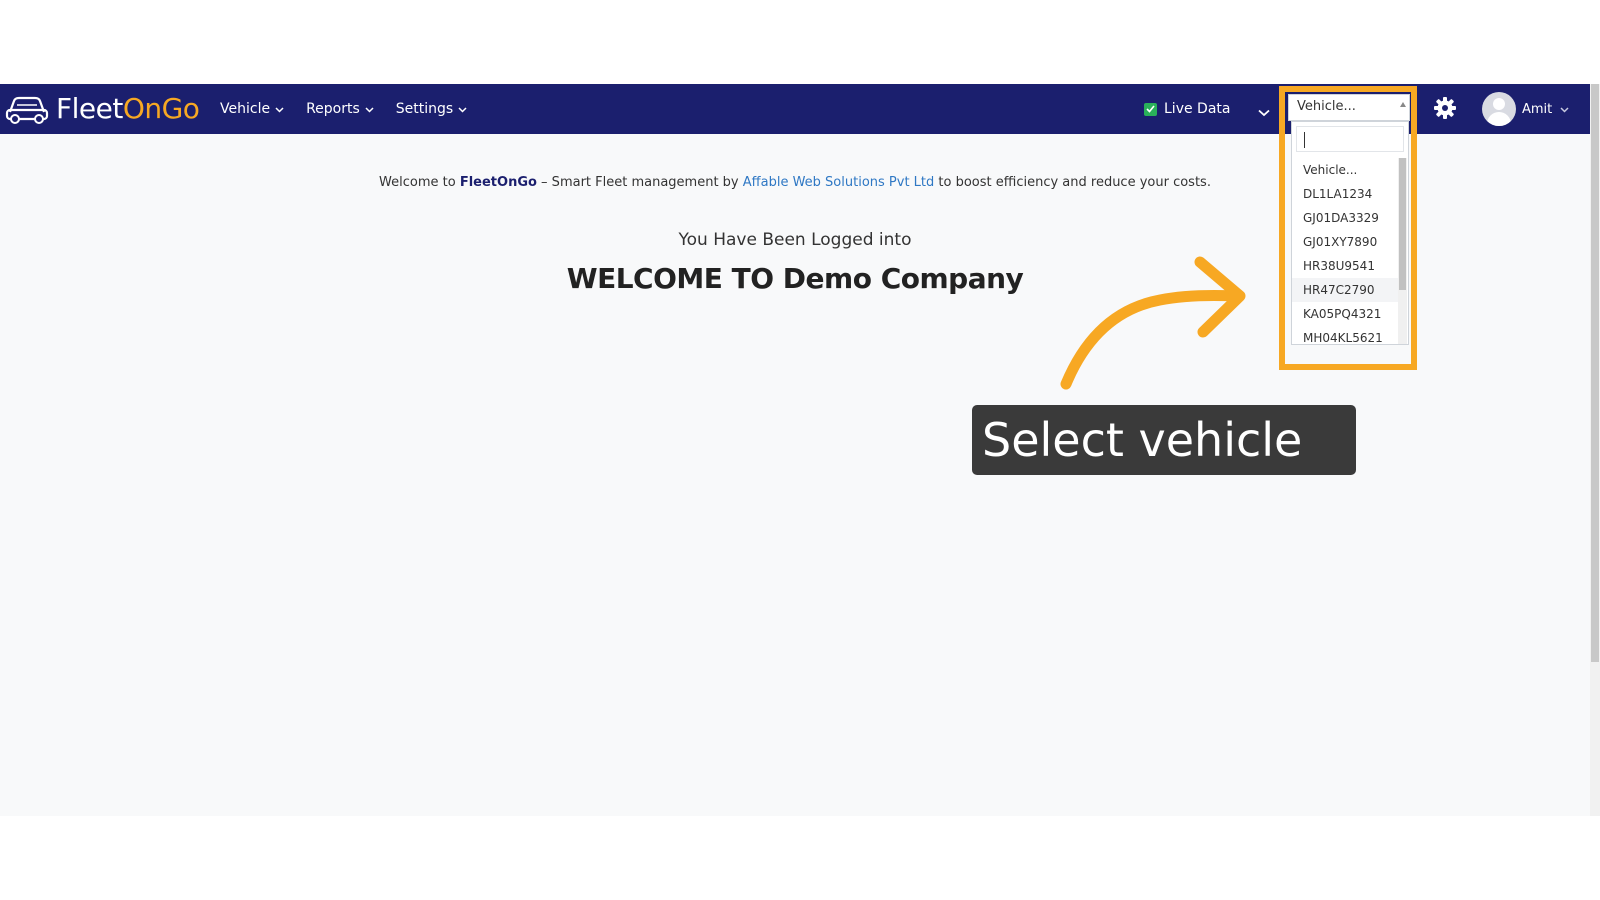 The height and width of the screenshot is (900, 1600). What do you see at coordinates (839, 182) in the screenshot?
I see `company-link: Affable Web Solutions Pvt Ltd` at bounding box center [839, 182].